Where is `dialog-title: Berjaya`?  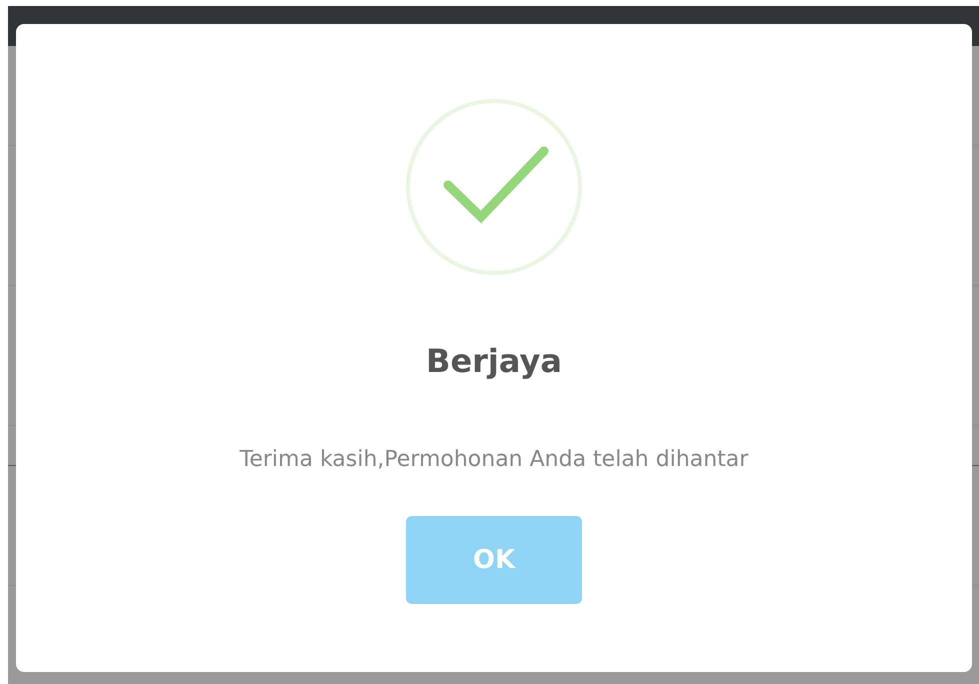 dialog-title: Berjaya is located at coordinates (494, 361).